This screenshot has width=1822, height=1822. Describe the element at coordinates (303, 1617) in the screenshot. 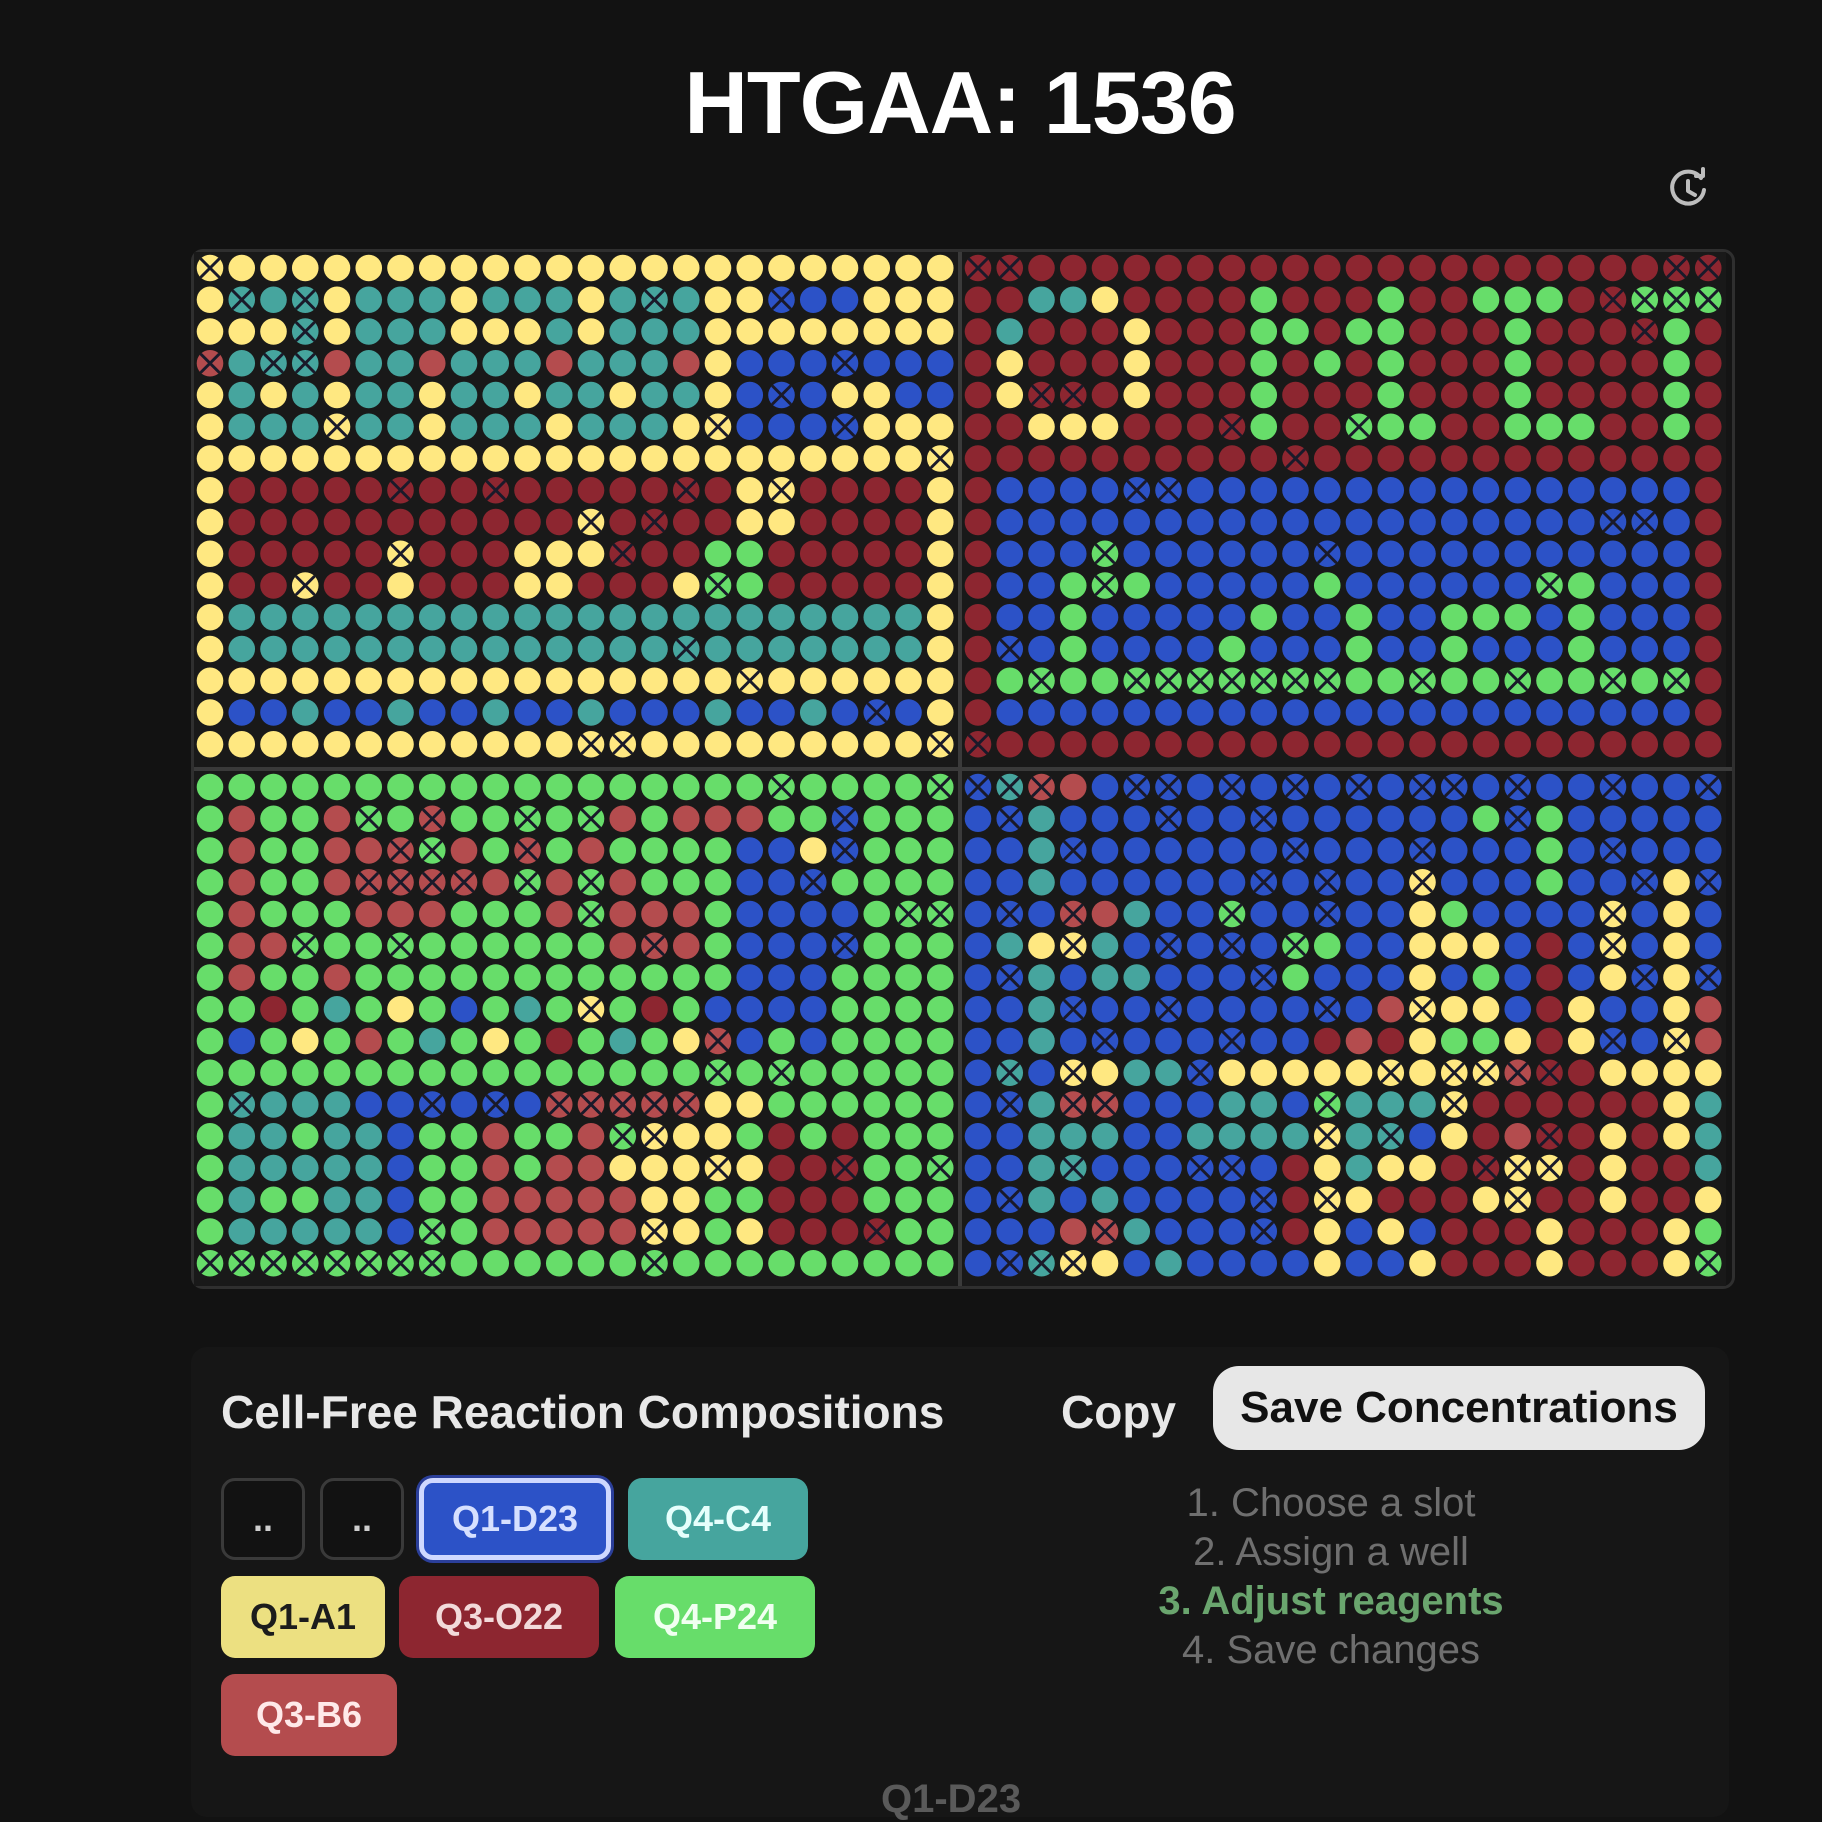

I see `composition-chip-q1-a1: Q1-A1` at that location.